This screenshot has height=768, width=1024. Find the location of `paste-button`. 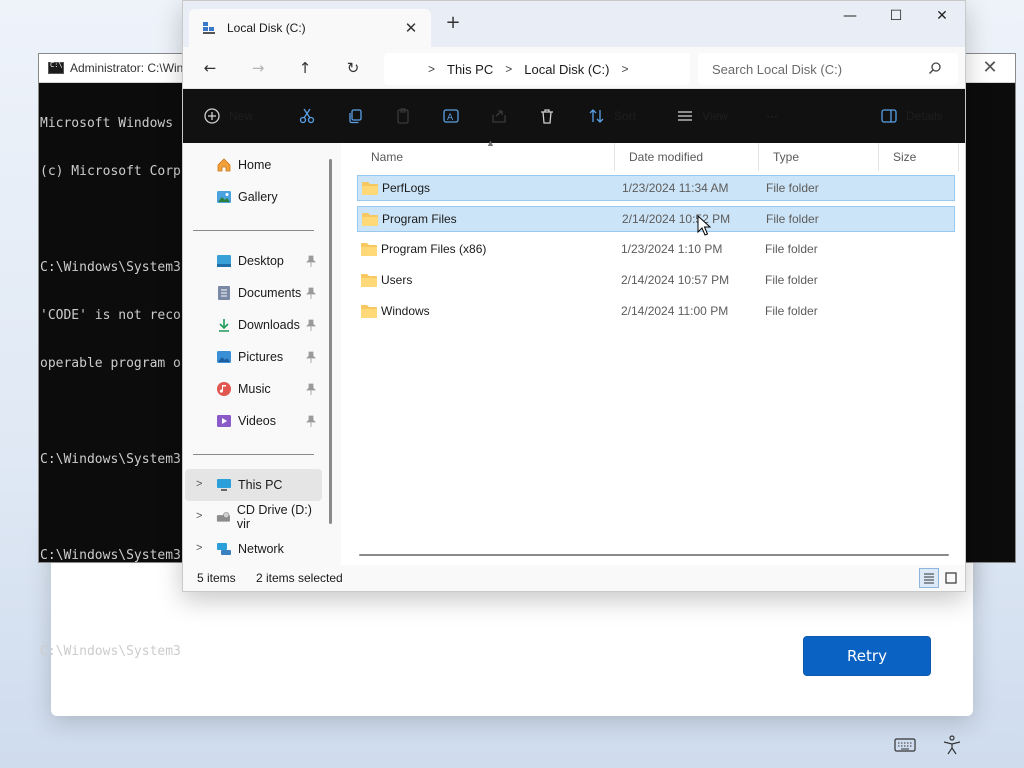

paste-button is located at coordinates (403, 116).